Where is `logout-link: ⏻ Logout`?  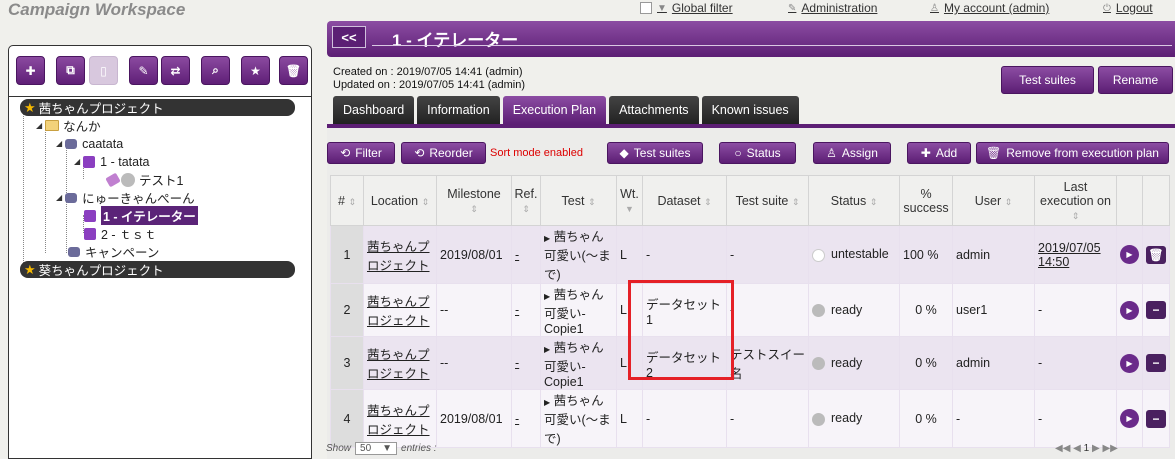 logout-link: ⏻ Logout is located at coordinates (1128, 8).